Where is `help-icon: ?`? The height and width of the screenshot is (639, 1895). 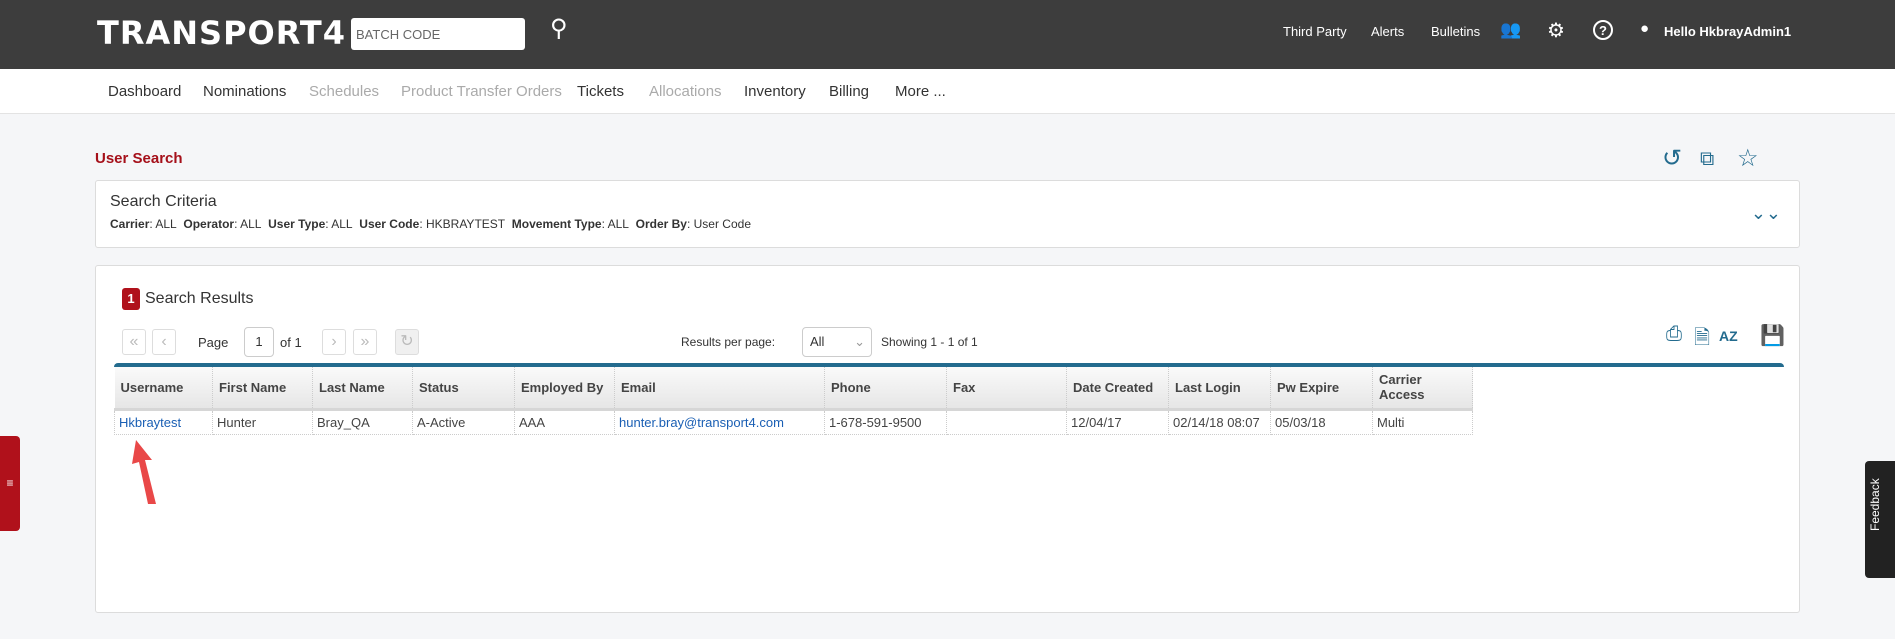 help-icon: ? is located at coordinates (1603, 30).